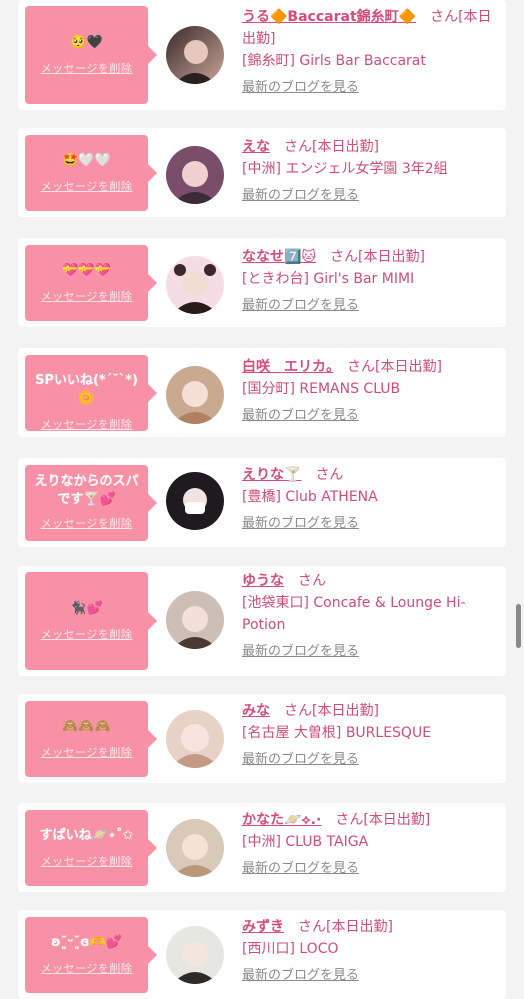  What do you see at coordinates (86, 389) in the screenshot?
I see `message-text: SPいいね(*´˘`*)🌼` at bounding box center [86, 389].